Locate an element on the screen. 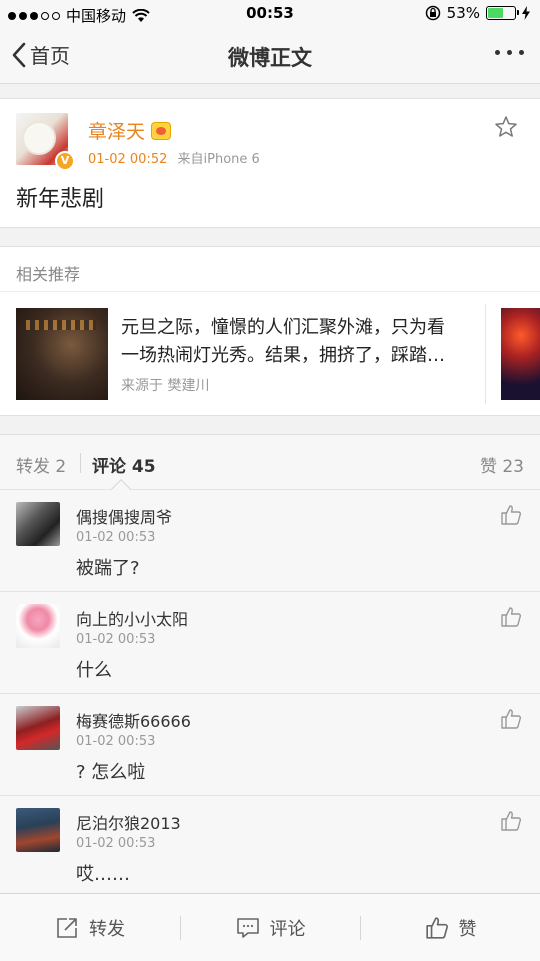 This screenshot has width=540, height=961. comment-item: 偶搜偶搜周爷 01-02 00:53 被踹了? is located at coordinates (270, 541).